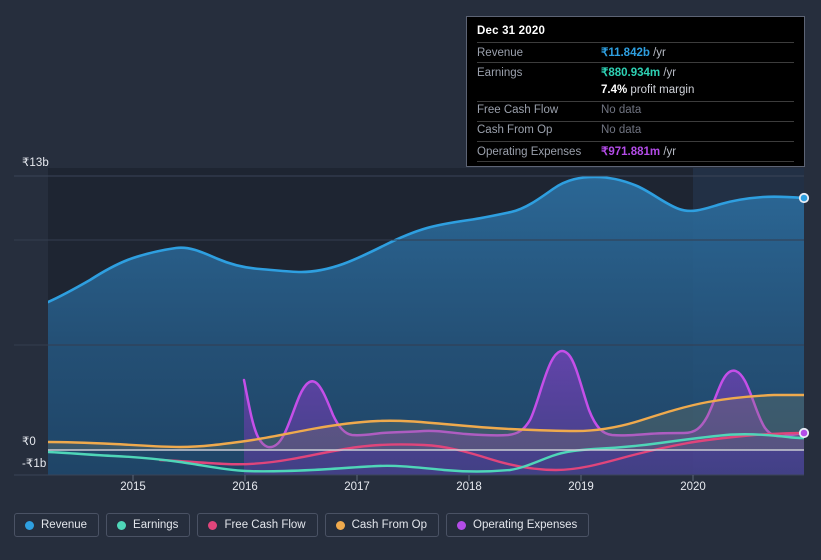  Describe the element at coordinates (621, 110) in the screenshot. I see `tooltip-value-free-cash-flow: No data` at that location.